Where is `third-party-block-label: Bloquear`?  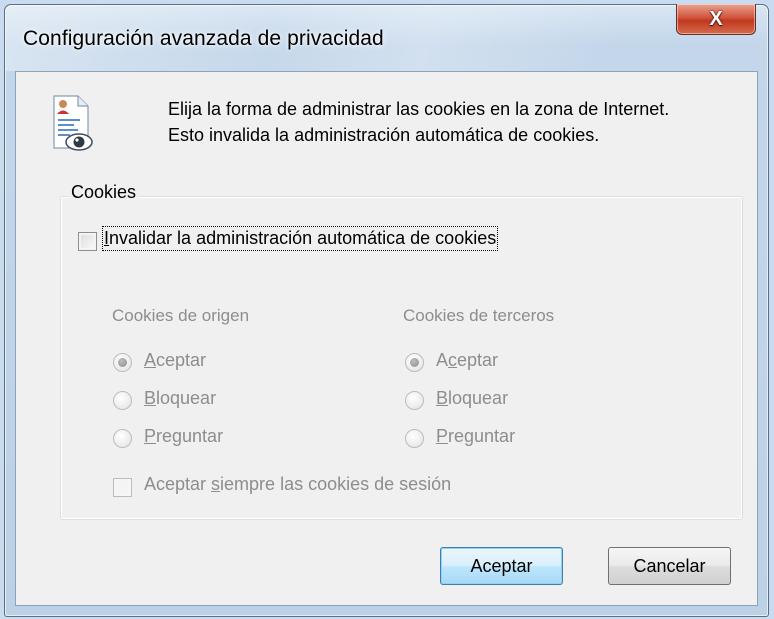
third-party-block-label: Bloquear is located at coordinates (472, 398).